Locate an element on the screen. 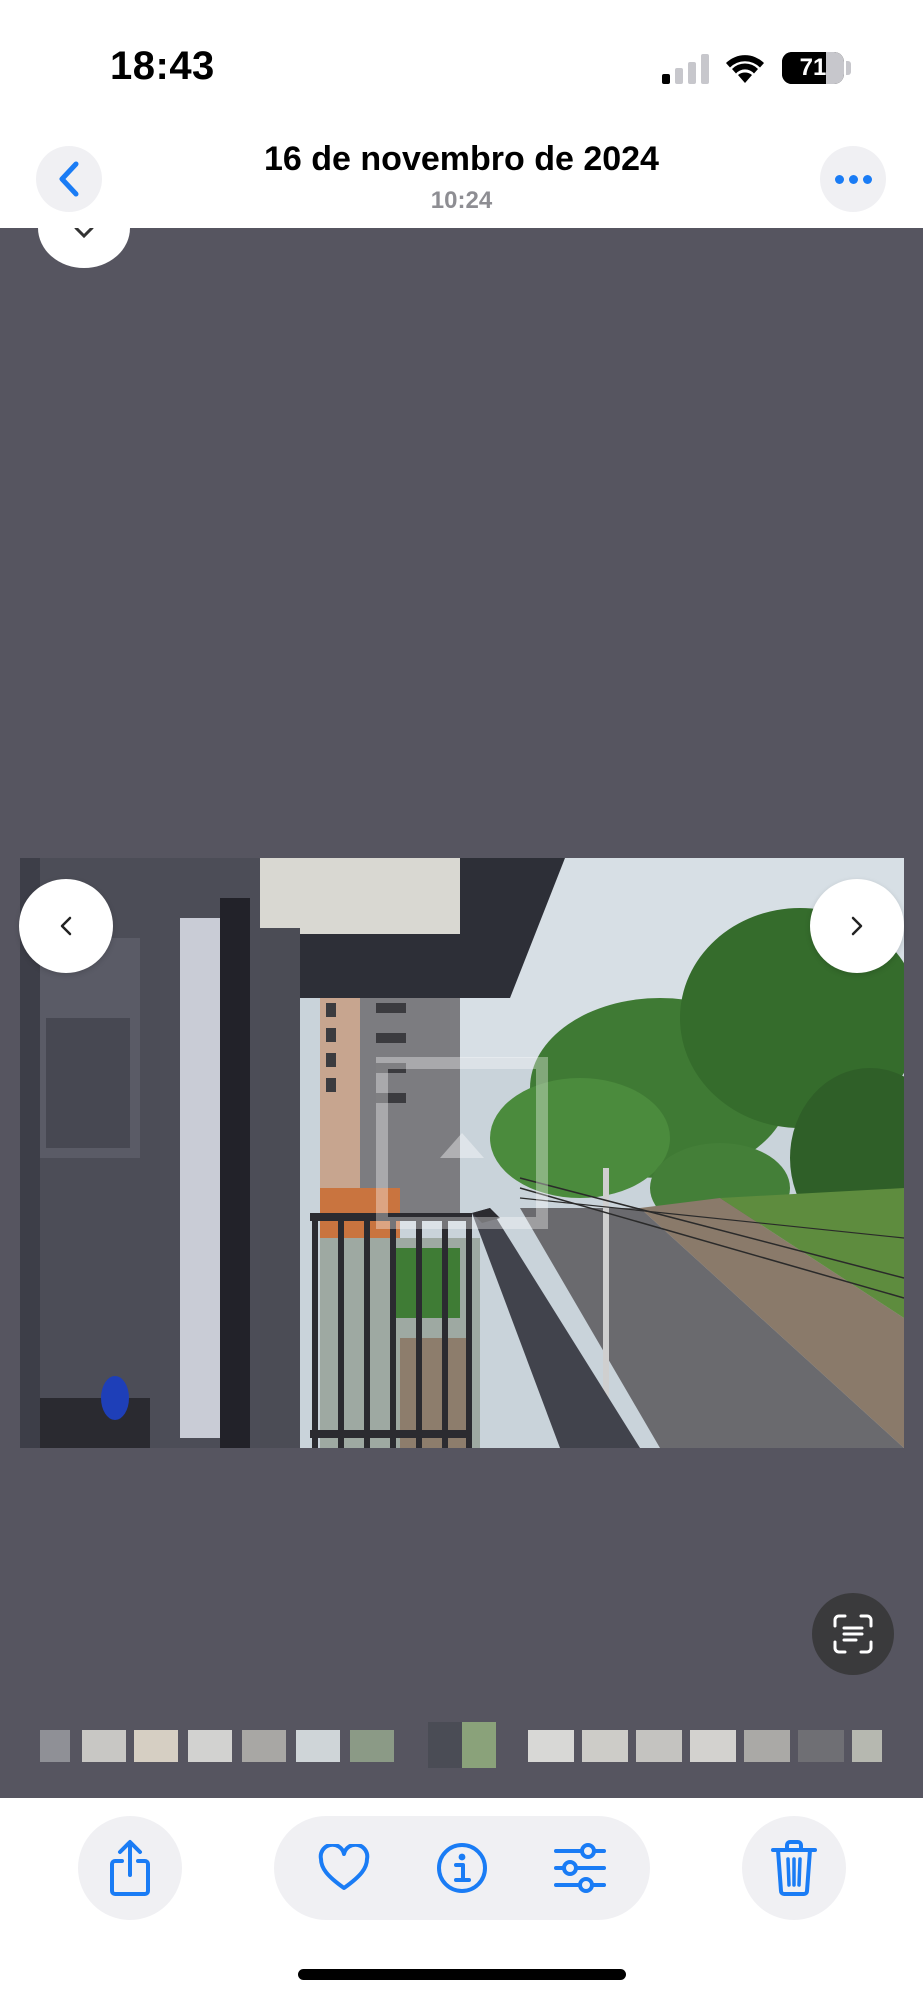  share-button is located at coordinates (130, 1868).